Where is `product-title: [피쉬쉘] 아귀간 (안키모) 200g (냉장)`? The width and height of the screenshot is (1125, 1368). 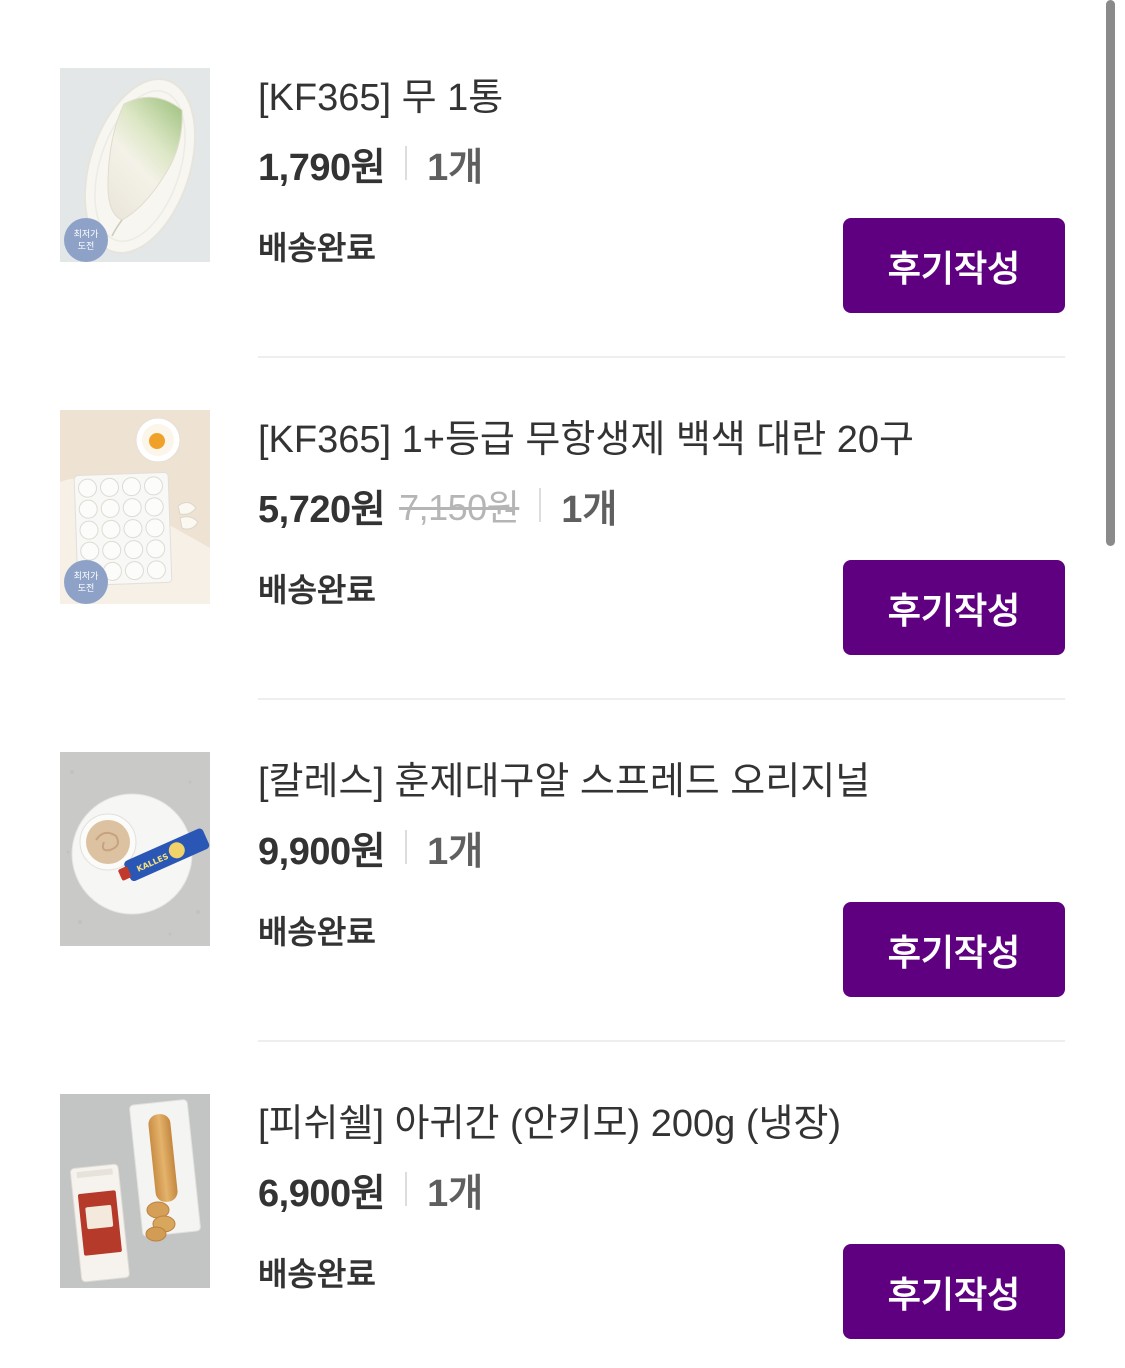
product-title: [피쉬쉘] 아귀간 (안키모) 200g (냉장) is located at coordinates (661, 1124).